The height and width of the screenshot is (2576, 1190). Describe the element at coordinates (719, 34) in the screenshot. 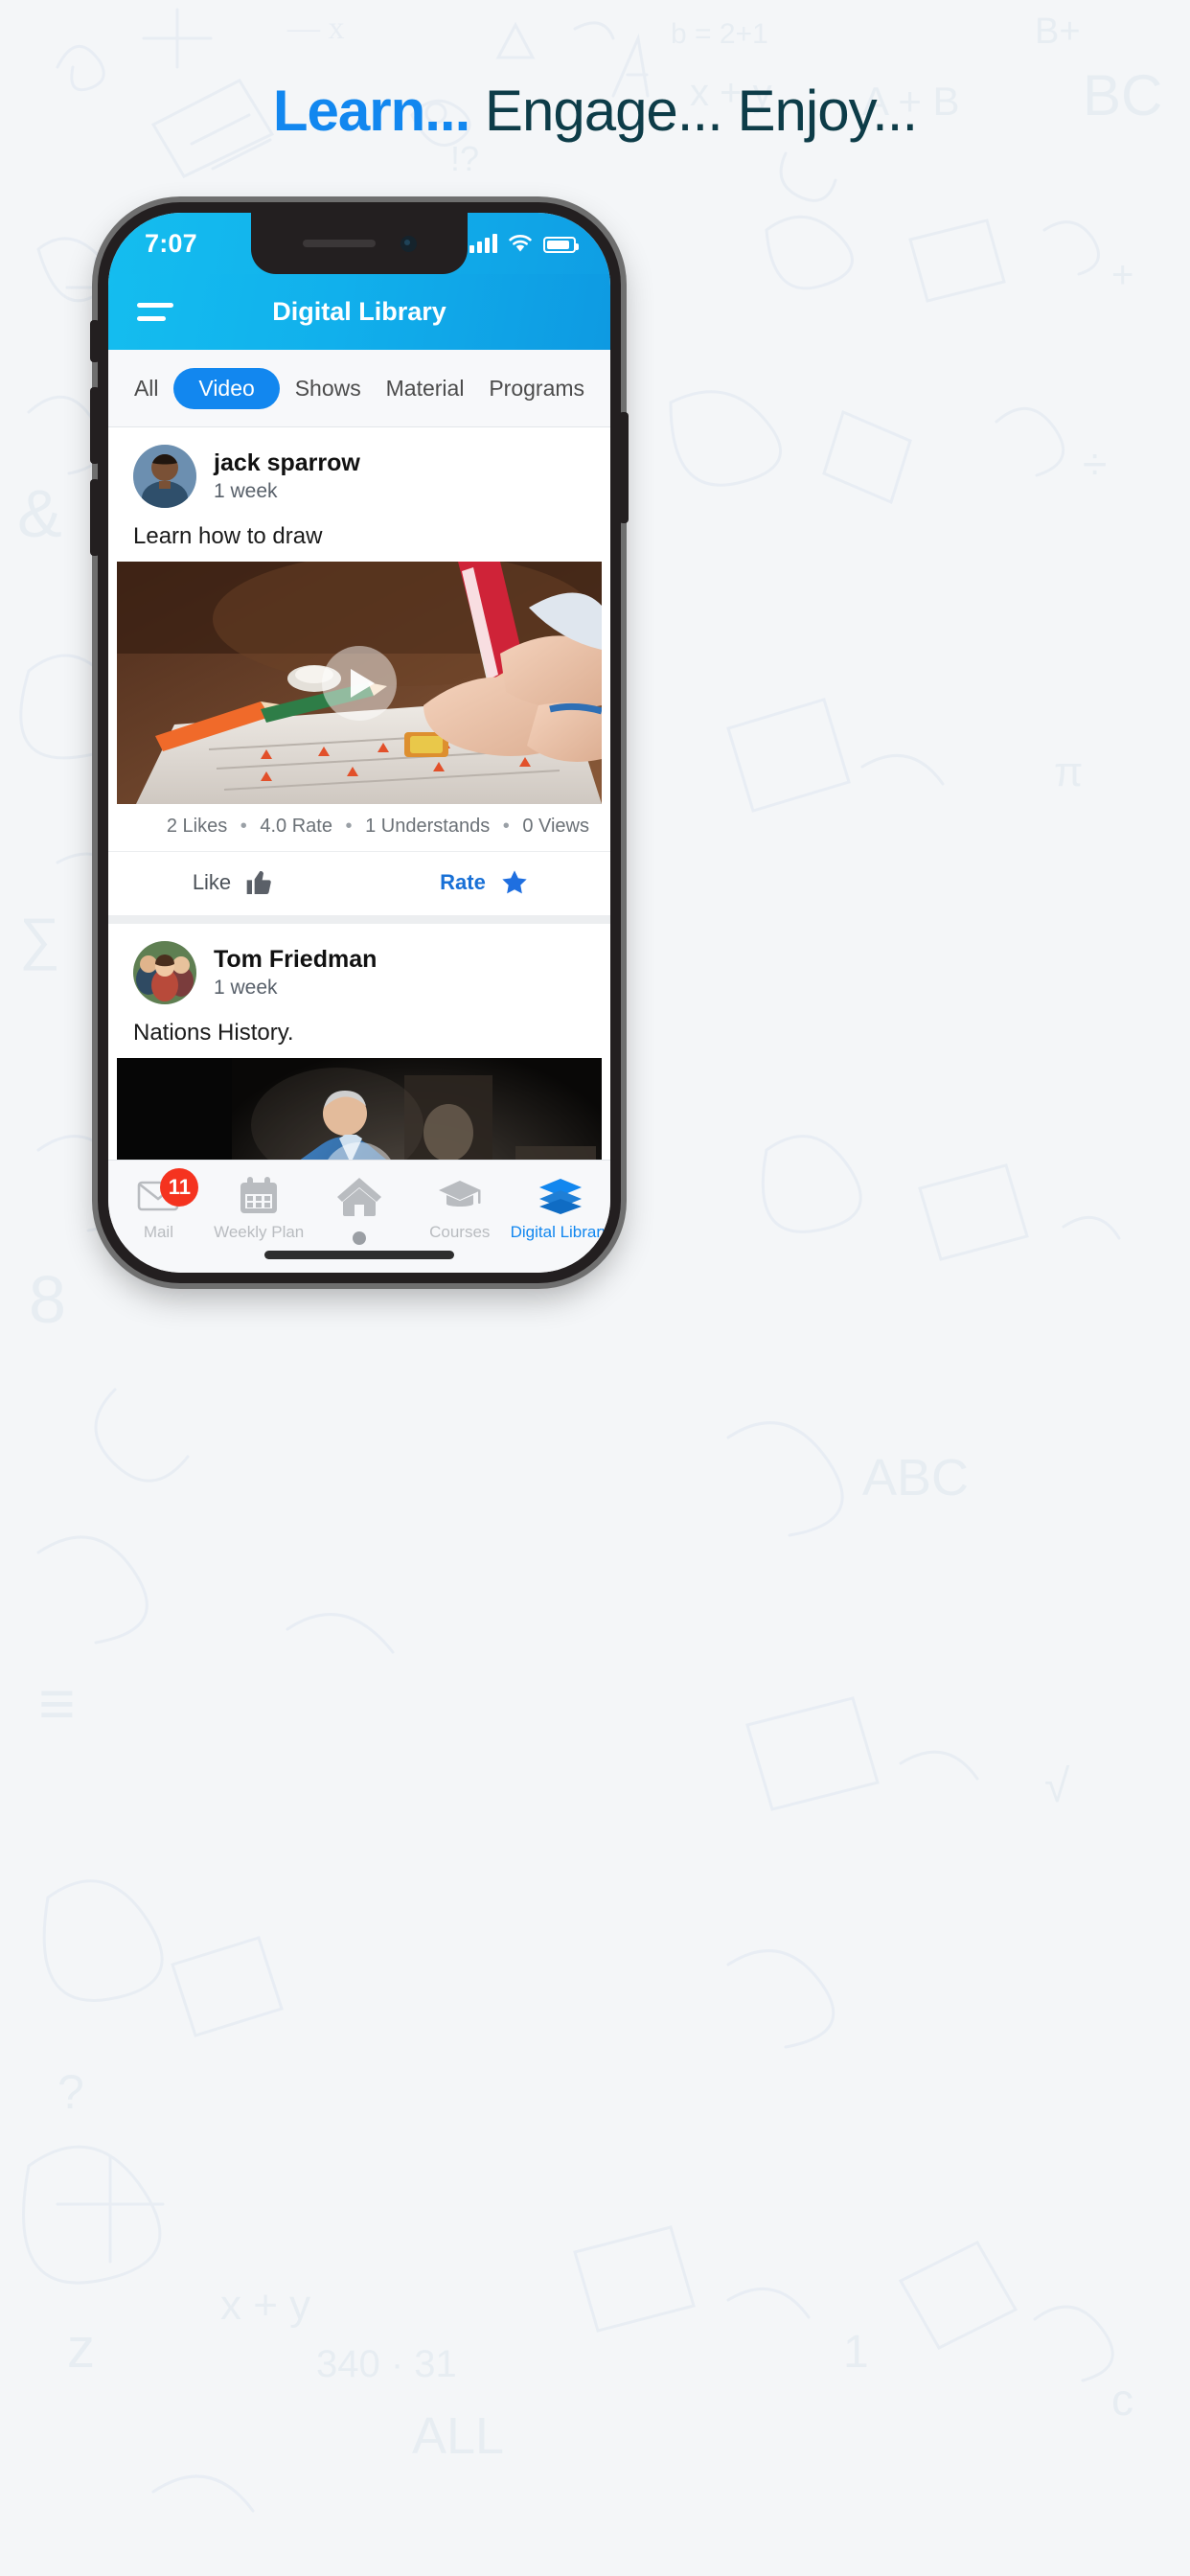

I see `svg-text: b = 2+1` at that location.